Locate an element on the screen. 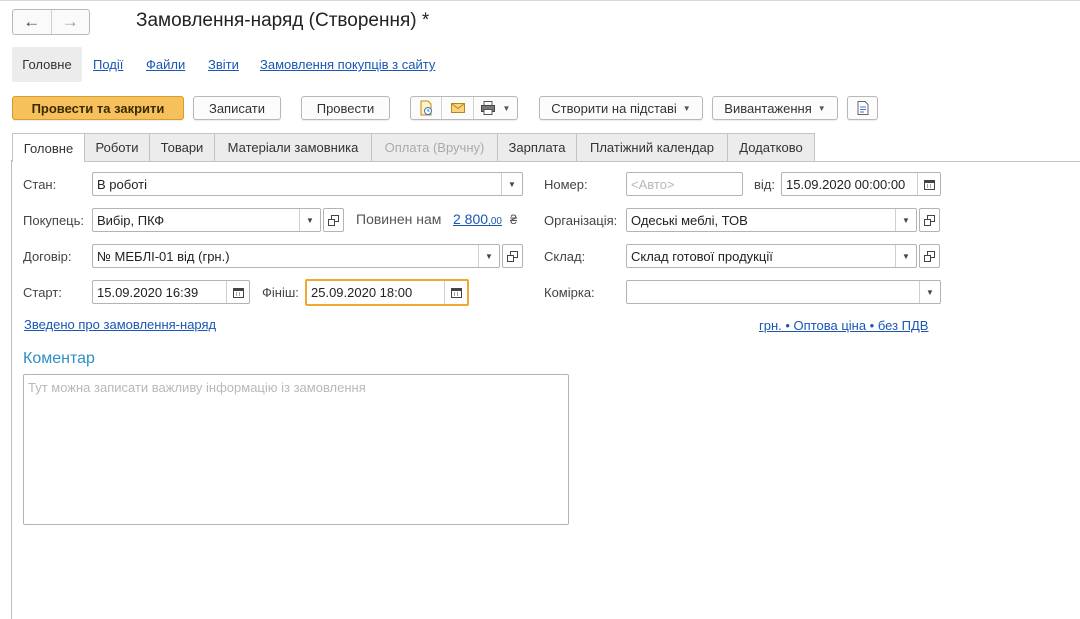  document-status-button is located at coordinates (427, 108).